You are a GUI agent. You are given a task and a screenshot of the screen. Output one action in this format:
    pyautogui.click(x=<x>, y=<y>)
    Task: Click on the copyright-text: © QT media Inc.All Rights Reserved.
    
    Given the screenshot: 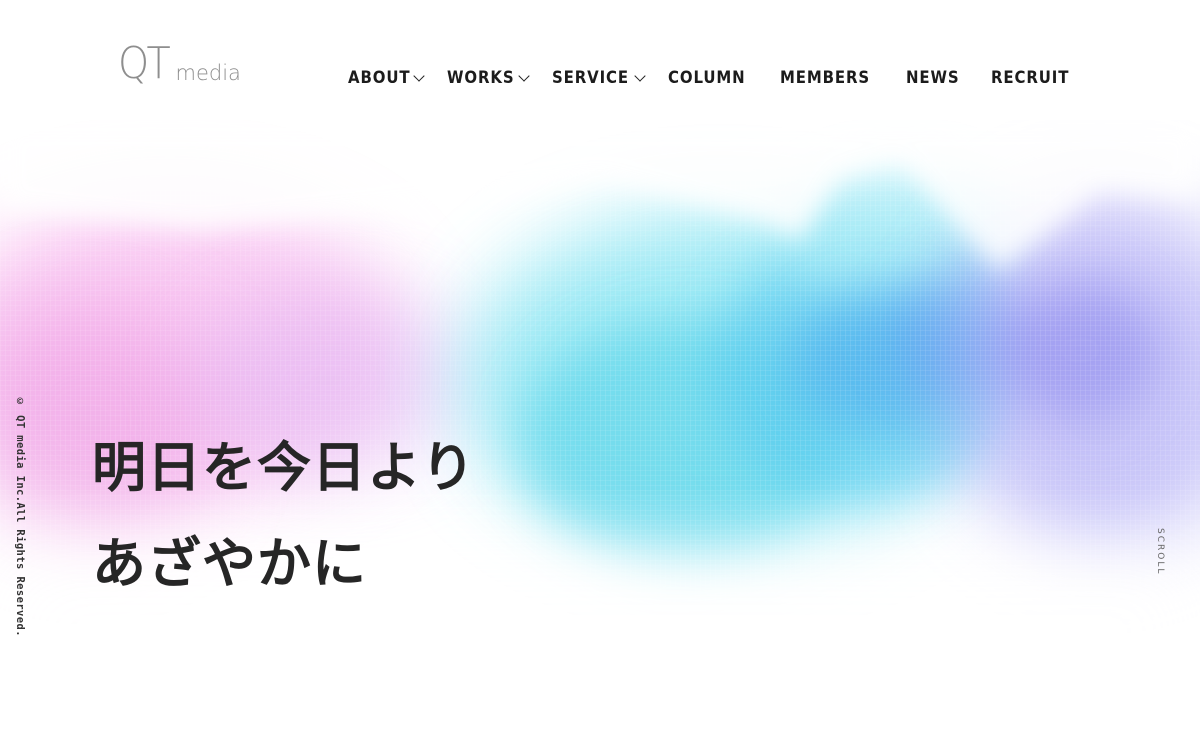 What is the action you would take?
    pyautogui.click(x=20, y=516)
    